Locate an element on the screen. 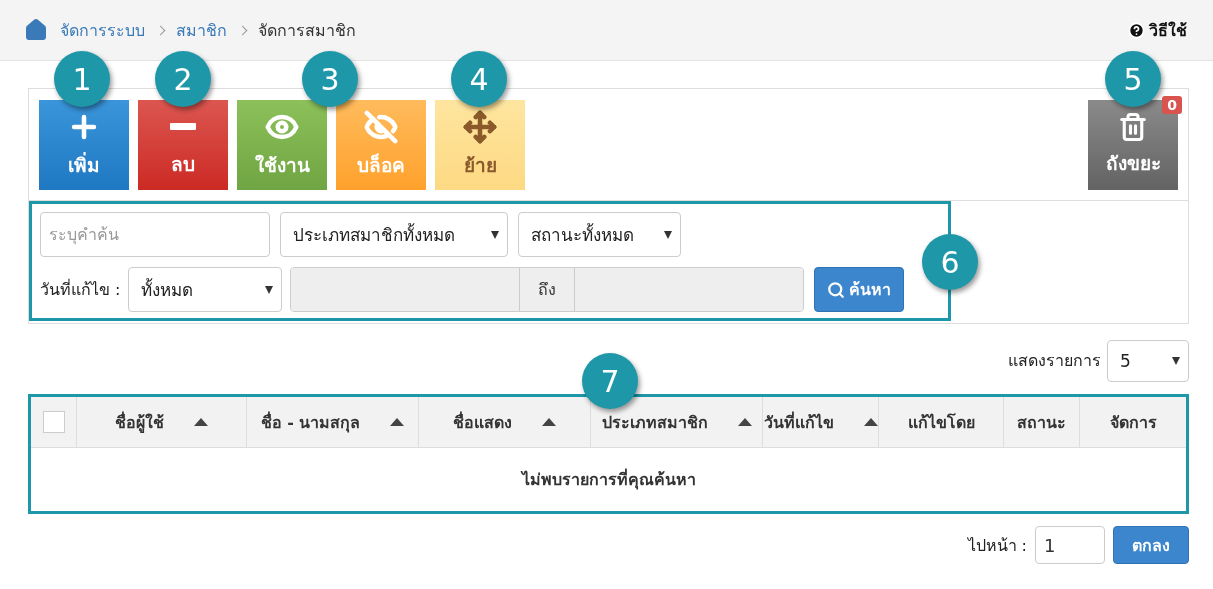  home-icon is located at coordinates (36, 30).